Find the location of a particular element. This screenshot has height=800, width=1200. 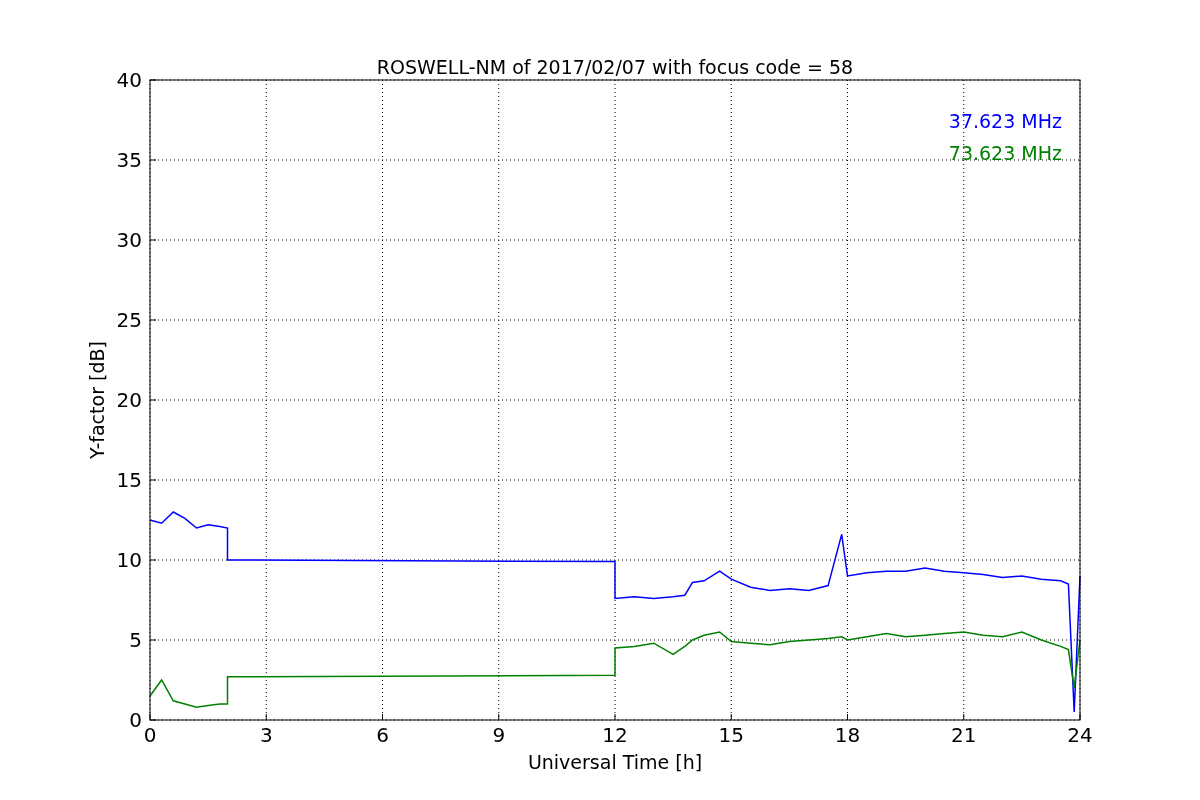

legend-label: 73.623 MHz is located at coordinates (1005, 153).